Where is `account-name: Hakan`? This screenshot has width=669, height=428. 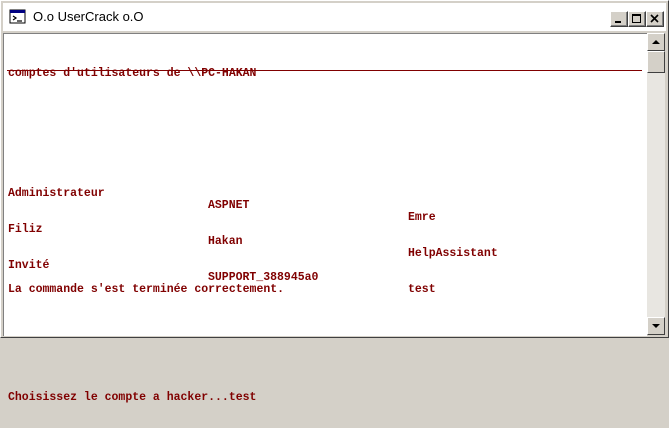
account-name: Hakan is located at coordinates (225, 241).